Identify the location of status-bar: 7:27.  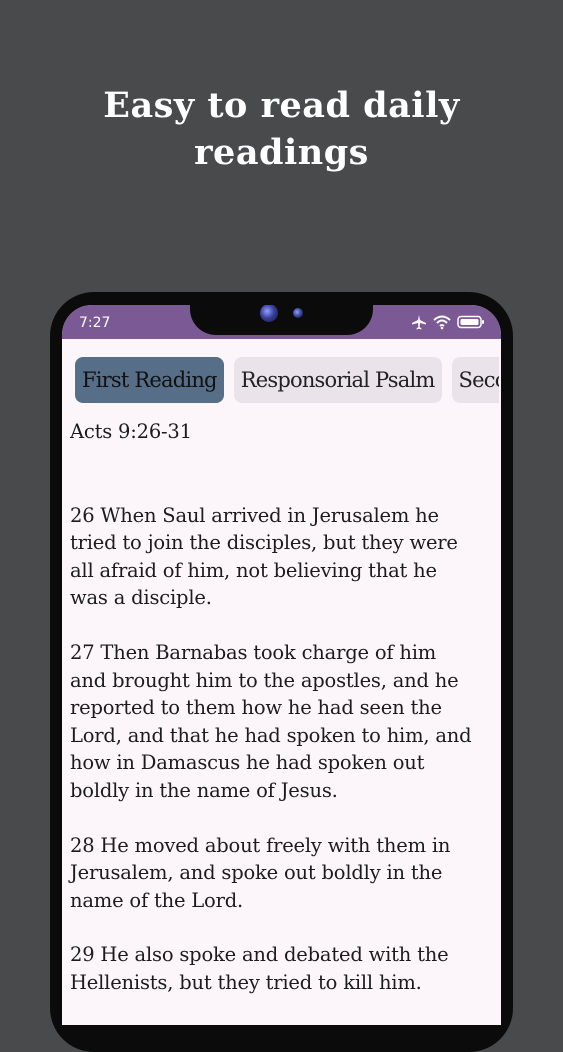
(281, 322).